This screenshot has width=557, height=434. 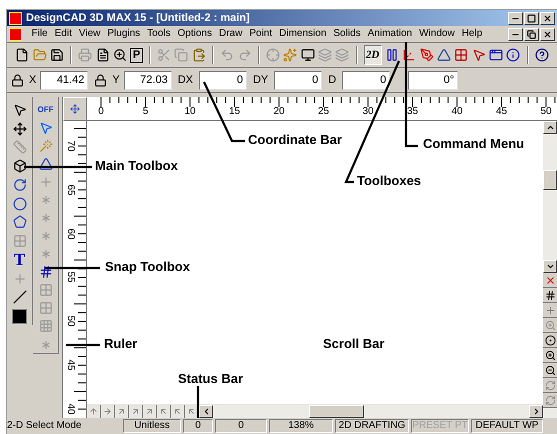 What do you see at coordinates (152, 426) in the screenshot?
I see `status-cell: Unitless` at bounding box center [152, 426].